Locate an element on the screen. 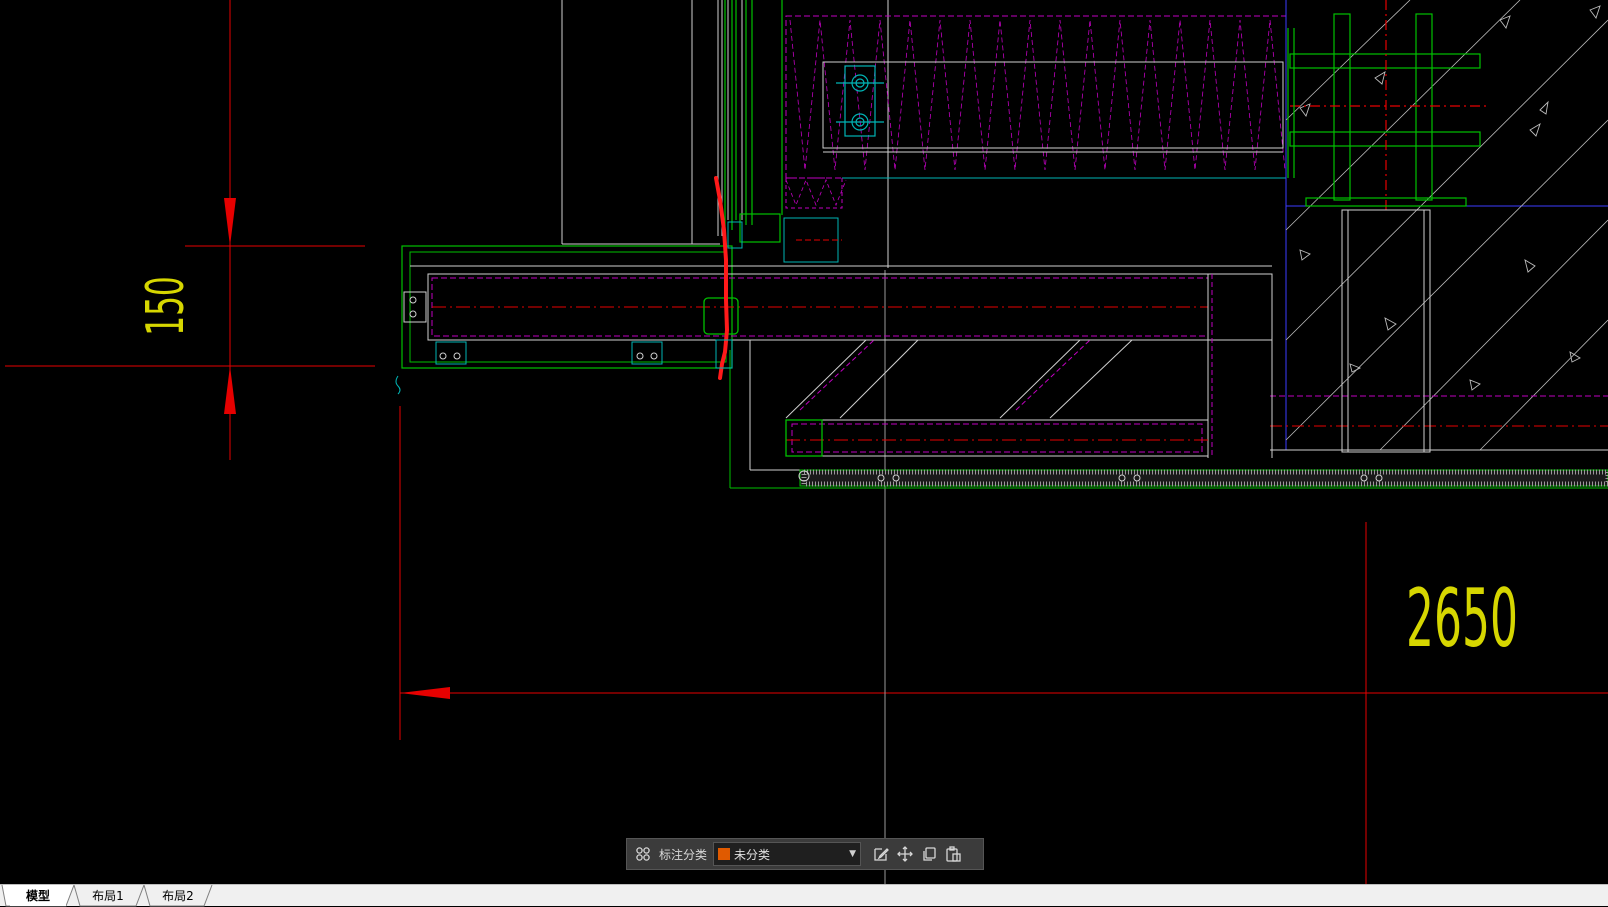  insulation-panel is located at coordinates (1036, 112).